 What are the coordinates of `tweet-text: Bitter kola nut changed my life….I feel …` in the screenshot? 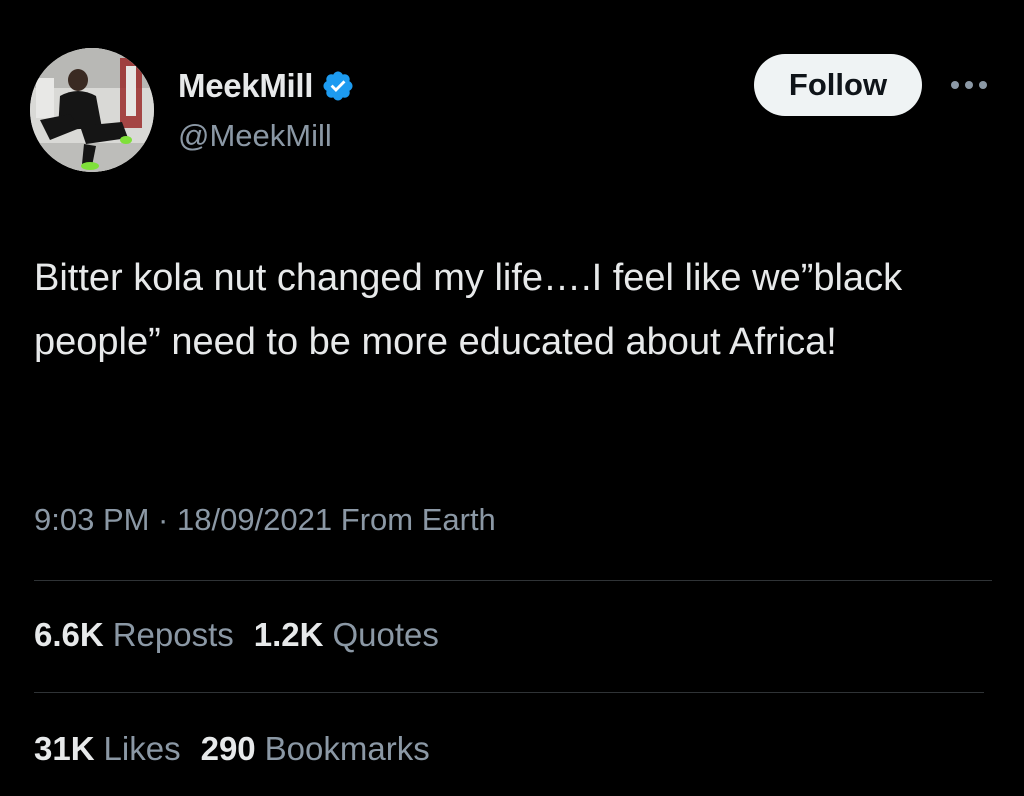 It's located at (468, 310).